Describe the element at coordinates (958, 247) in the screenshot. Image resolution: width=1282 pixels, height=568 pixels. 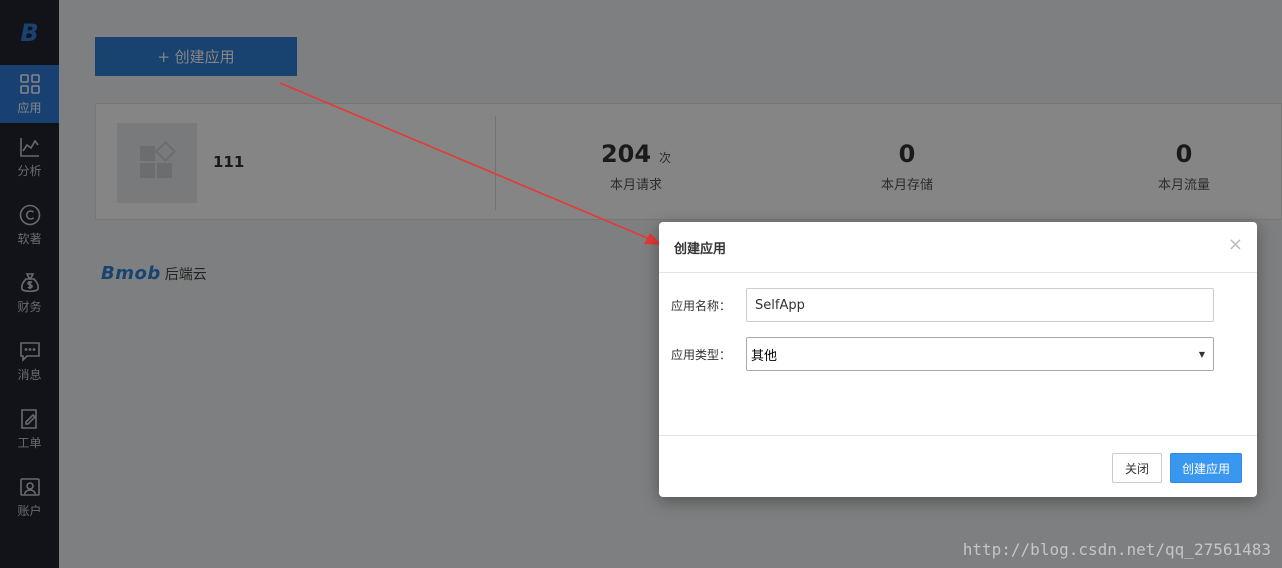
I see `modal-header: 创建应用 ×` at that location.